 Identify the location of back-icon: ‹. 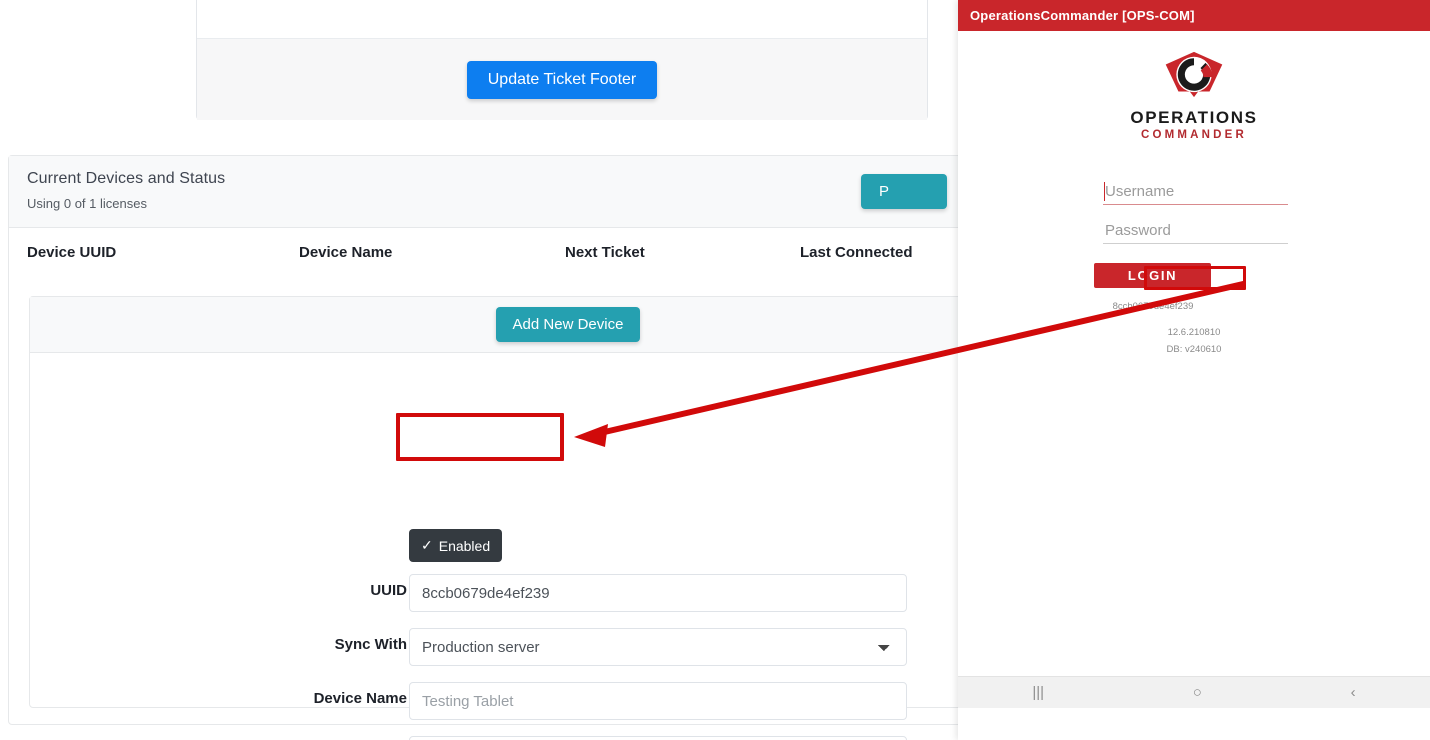
(1353, 692).